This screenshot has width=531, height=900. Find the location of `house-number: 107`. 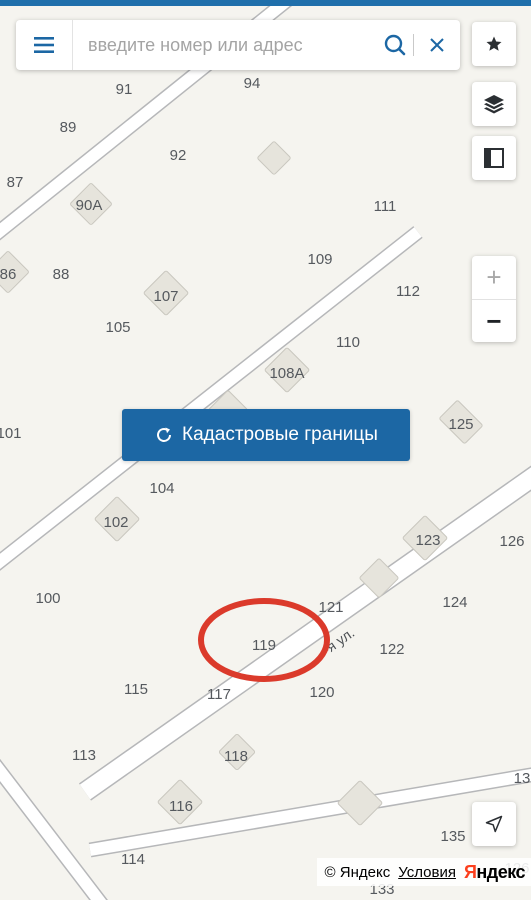

house-number: 107 is located at coordinates (165, 296).